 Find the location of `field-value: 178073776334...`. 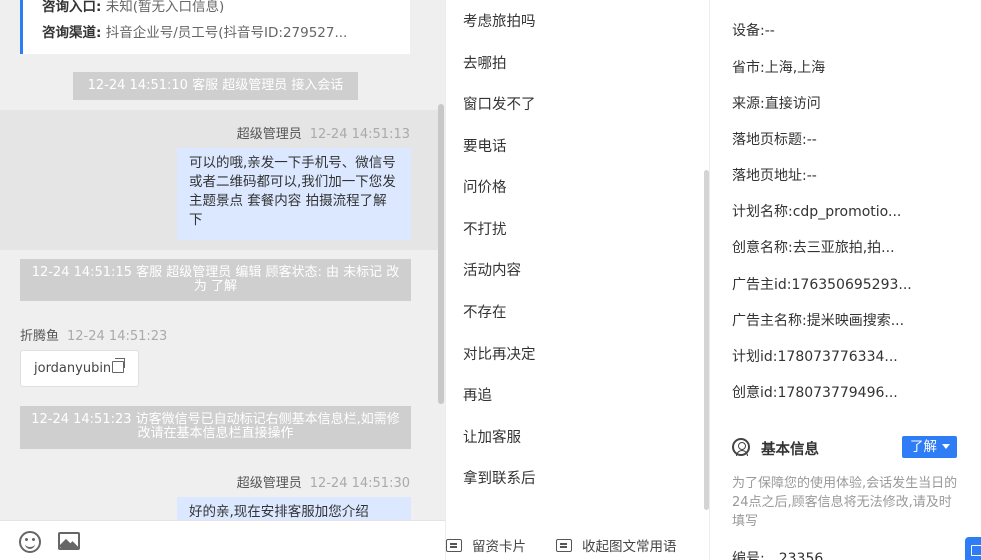

field-value: 178073776334... is located at coordinates (837, 357).